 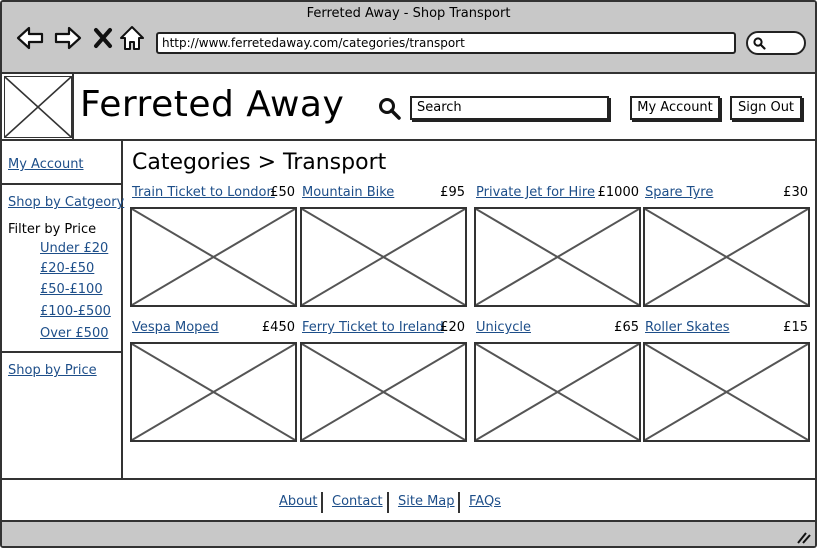 What do you see at coordinates (408, 107) in the screenshot?
I see `site-header: Ferreted Away Search My Account Sign Out` at bounding box center [408, 107].